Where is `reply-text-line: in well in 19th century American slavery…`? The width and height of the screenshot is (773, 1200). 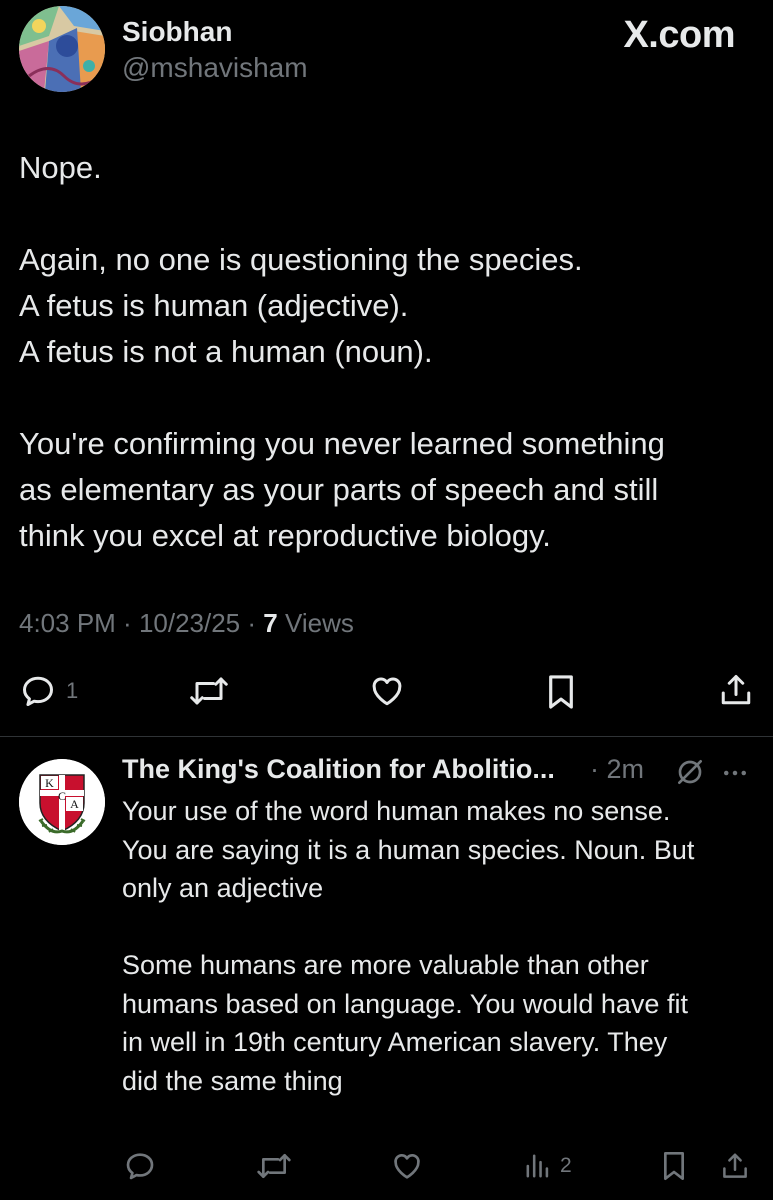
reply-text-line: in well in 19th century American slavery… is located at coordinates (395, 1042).